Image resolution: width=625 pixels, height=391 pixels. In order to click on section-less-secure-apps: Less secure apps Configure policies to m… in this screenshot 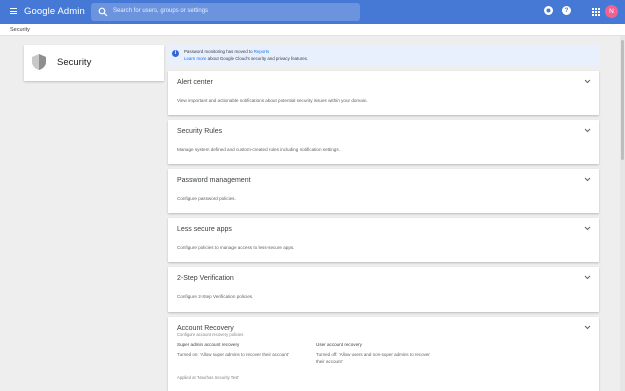, I will do `click(383, 240)`.